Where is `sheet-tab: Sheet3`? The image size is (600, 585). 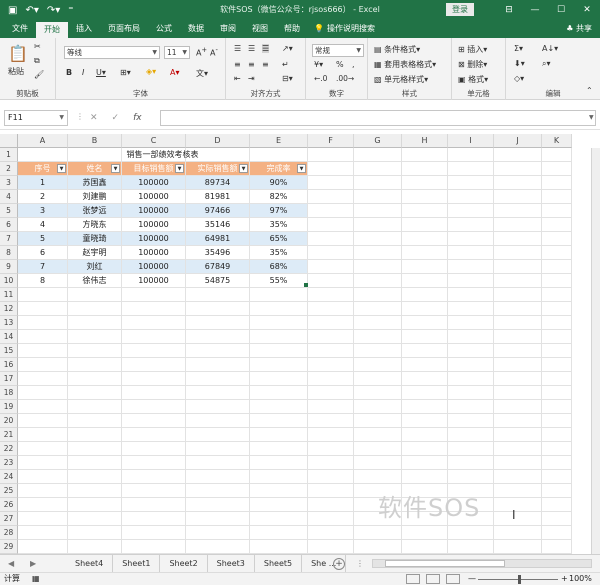 sheet-tab: Sheet3 is located at coordinates (231, 563).